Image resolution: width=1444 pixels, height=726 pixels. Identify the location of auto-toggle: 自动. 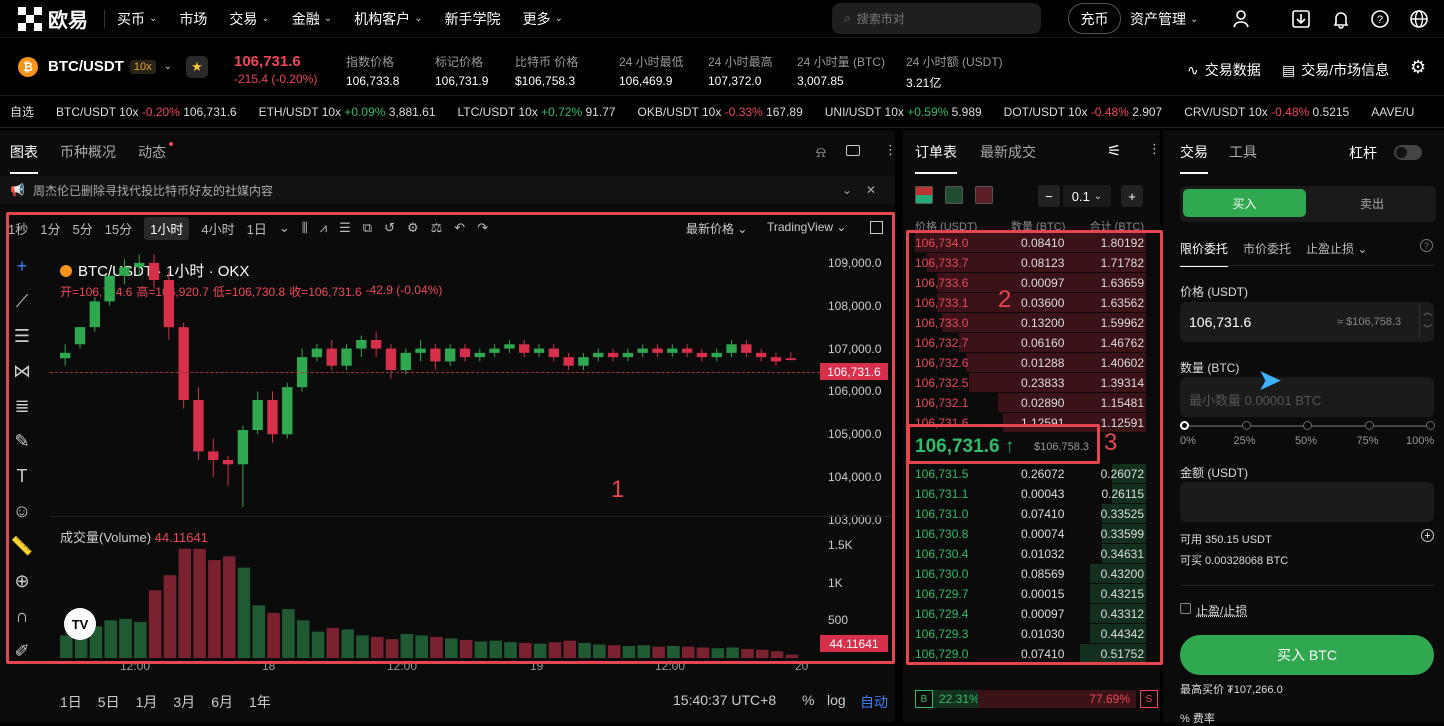
(874, 702).